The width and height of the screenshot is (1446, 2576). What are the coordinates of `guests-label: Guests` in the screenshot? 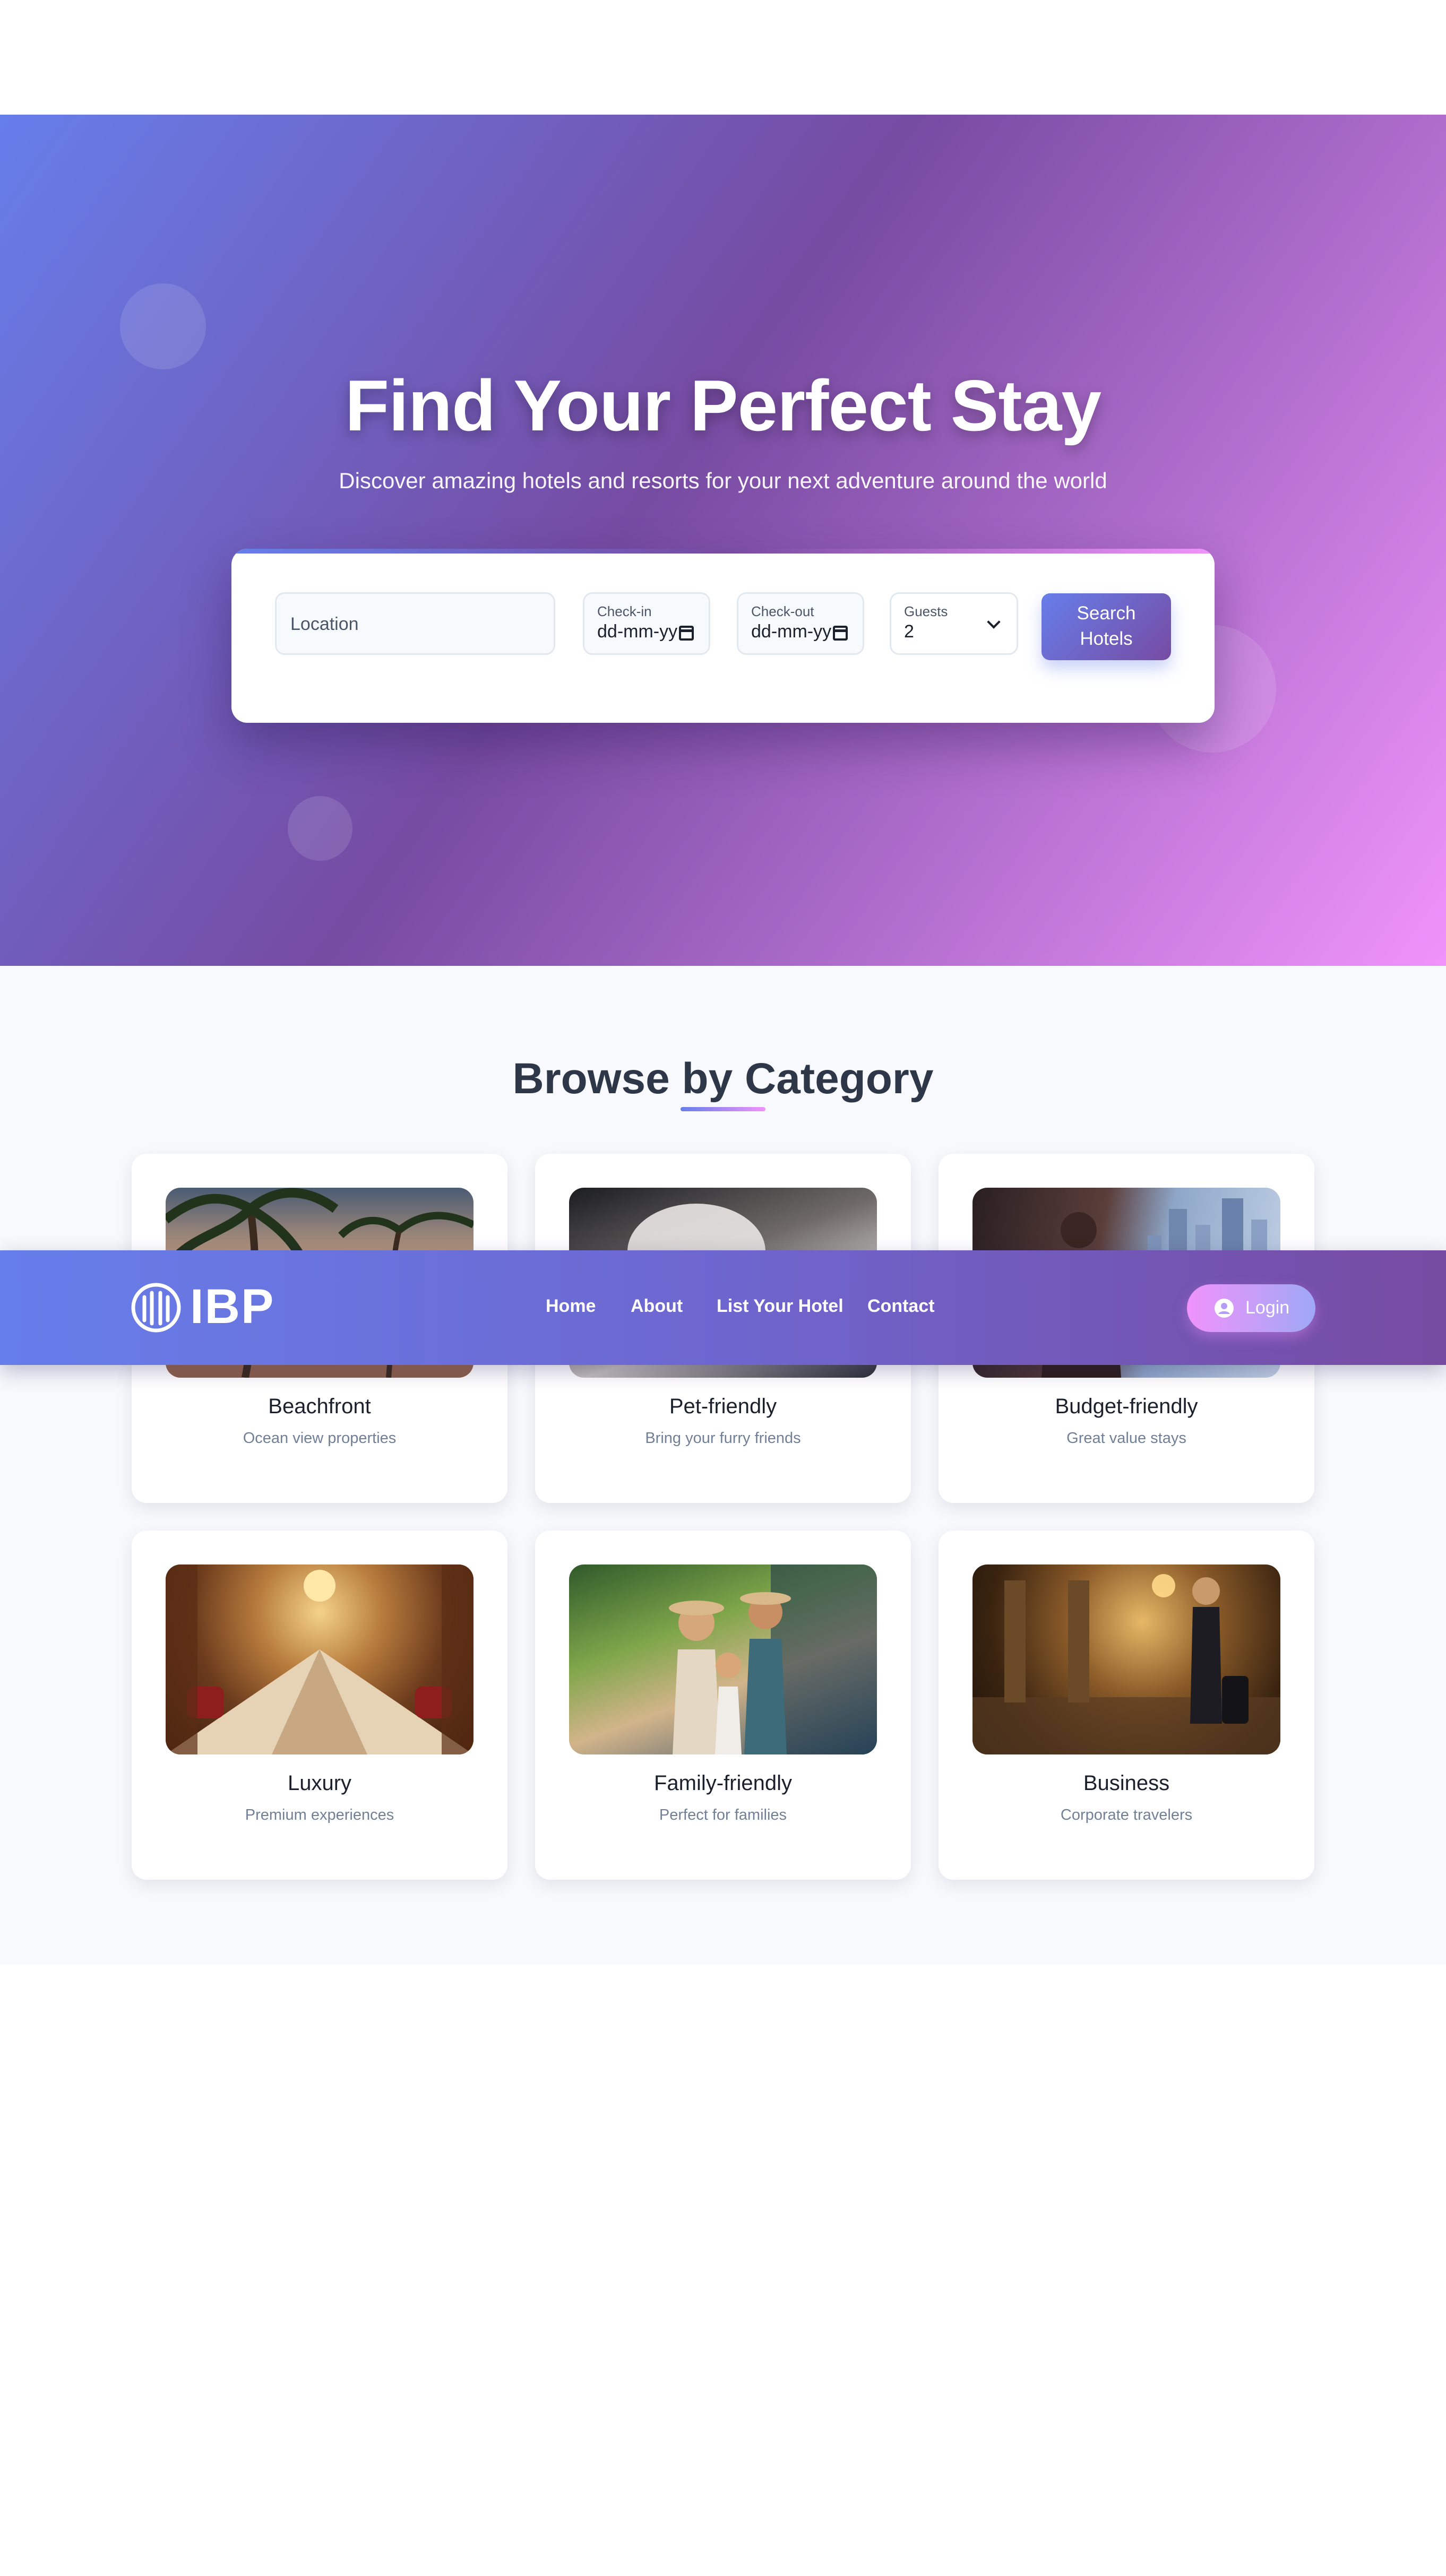 It's located at (926, 611).